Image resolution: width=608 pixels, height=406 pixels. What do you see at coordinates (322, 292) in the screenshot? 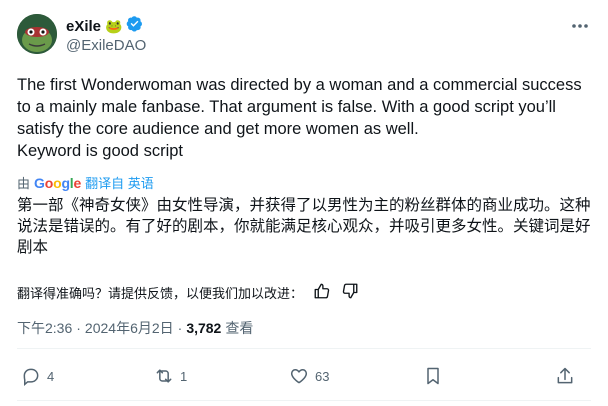
I see `thumbs-up-icon` at bounding box center [322, 292].